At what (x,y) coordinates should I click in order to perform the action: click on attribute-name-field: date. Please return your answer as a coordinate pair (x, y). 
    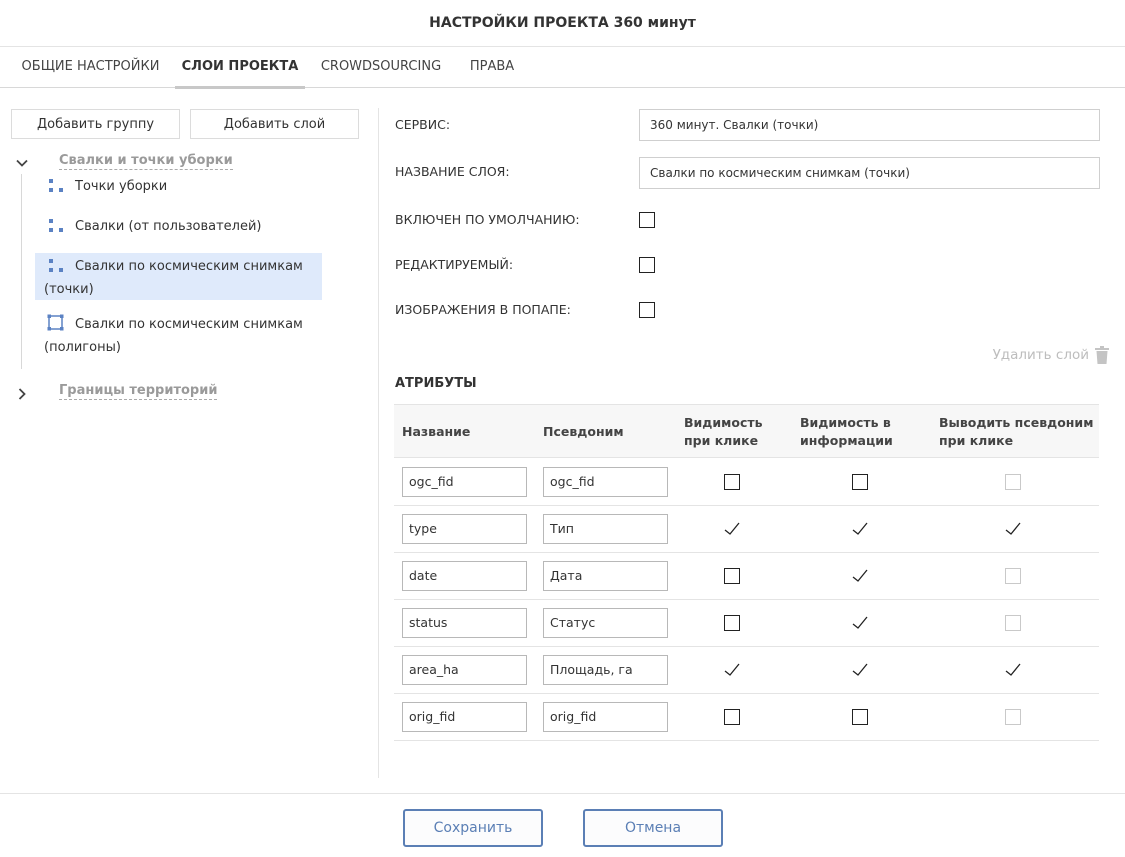
    Looking at the image, I should click on (464, 576).